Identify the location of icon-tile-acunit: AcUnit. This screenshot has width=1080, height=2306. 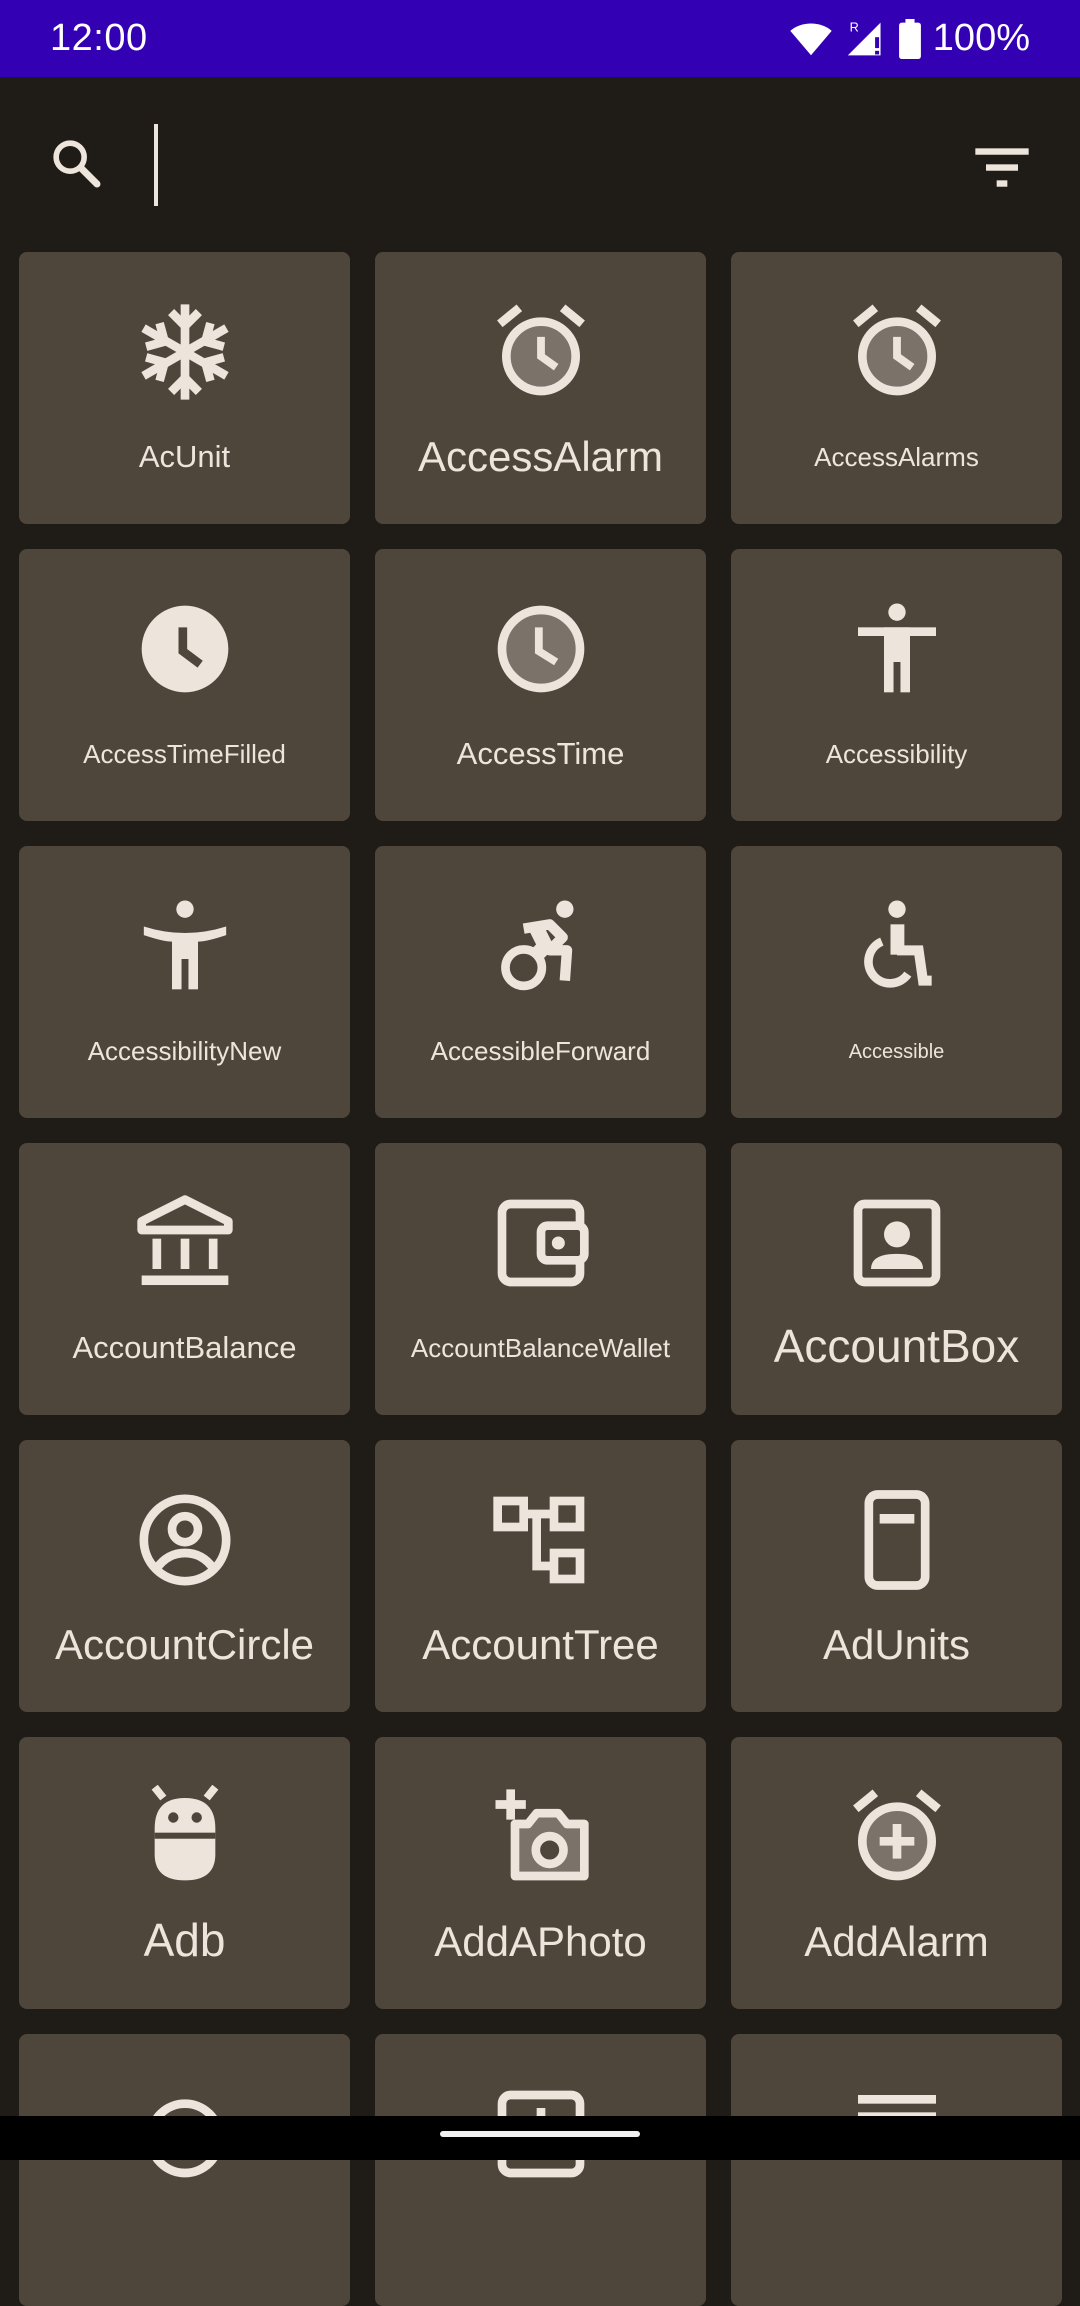
(184, 388).